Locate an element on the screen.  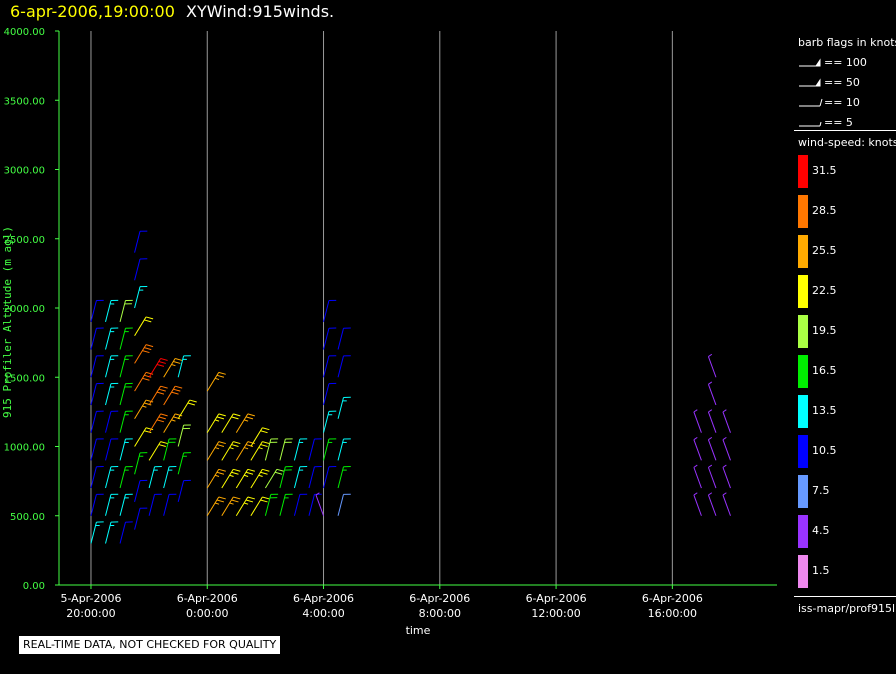
barb-symbol-half-flag is located at coordinates (820, 124).